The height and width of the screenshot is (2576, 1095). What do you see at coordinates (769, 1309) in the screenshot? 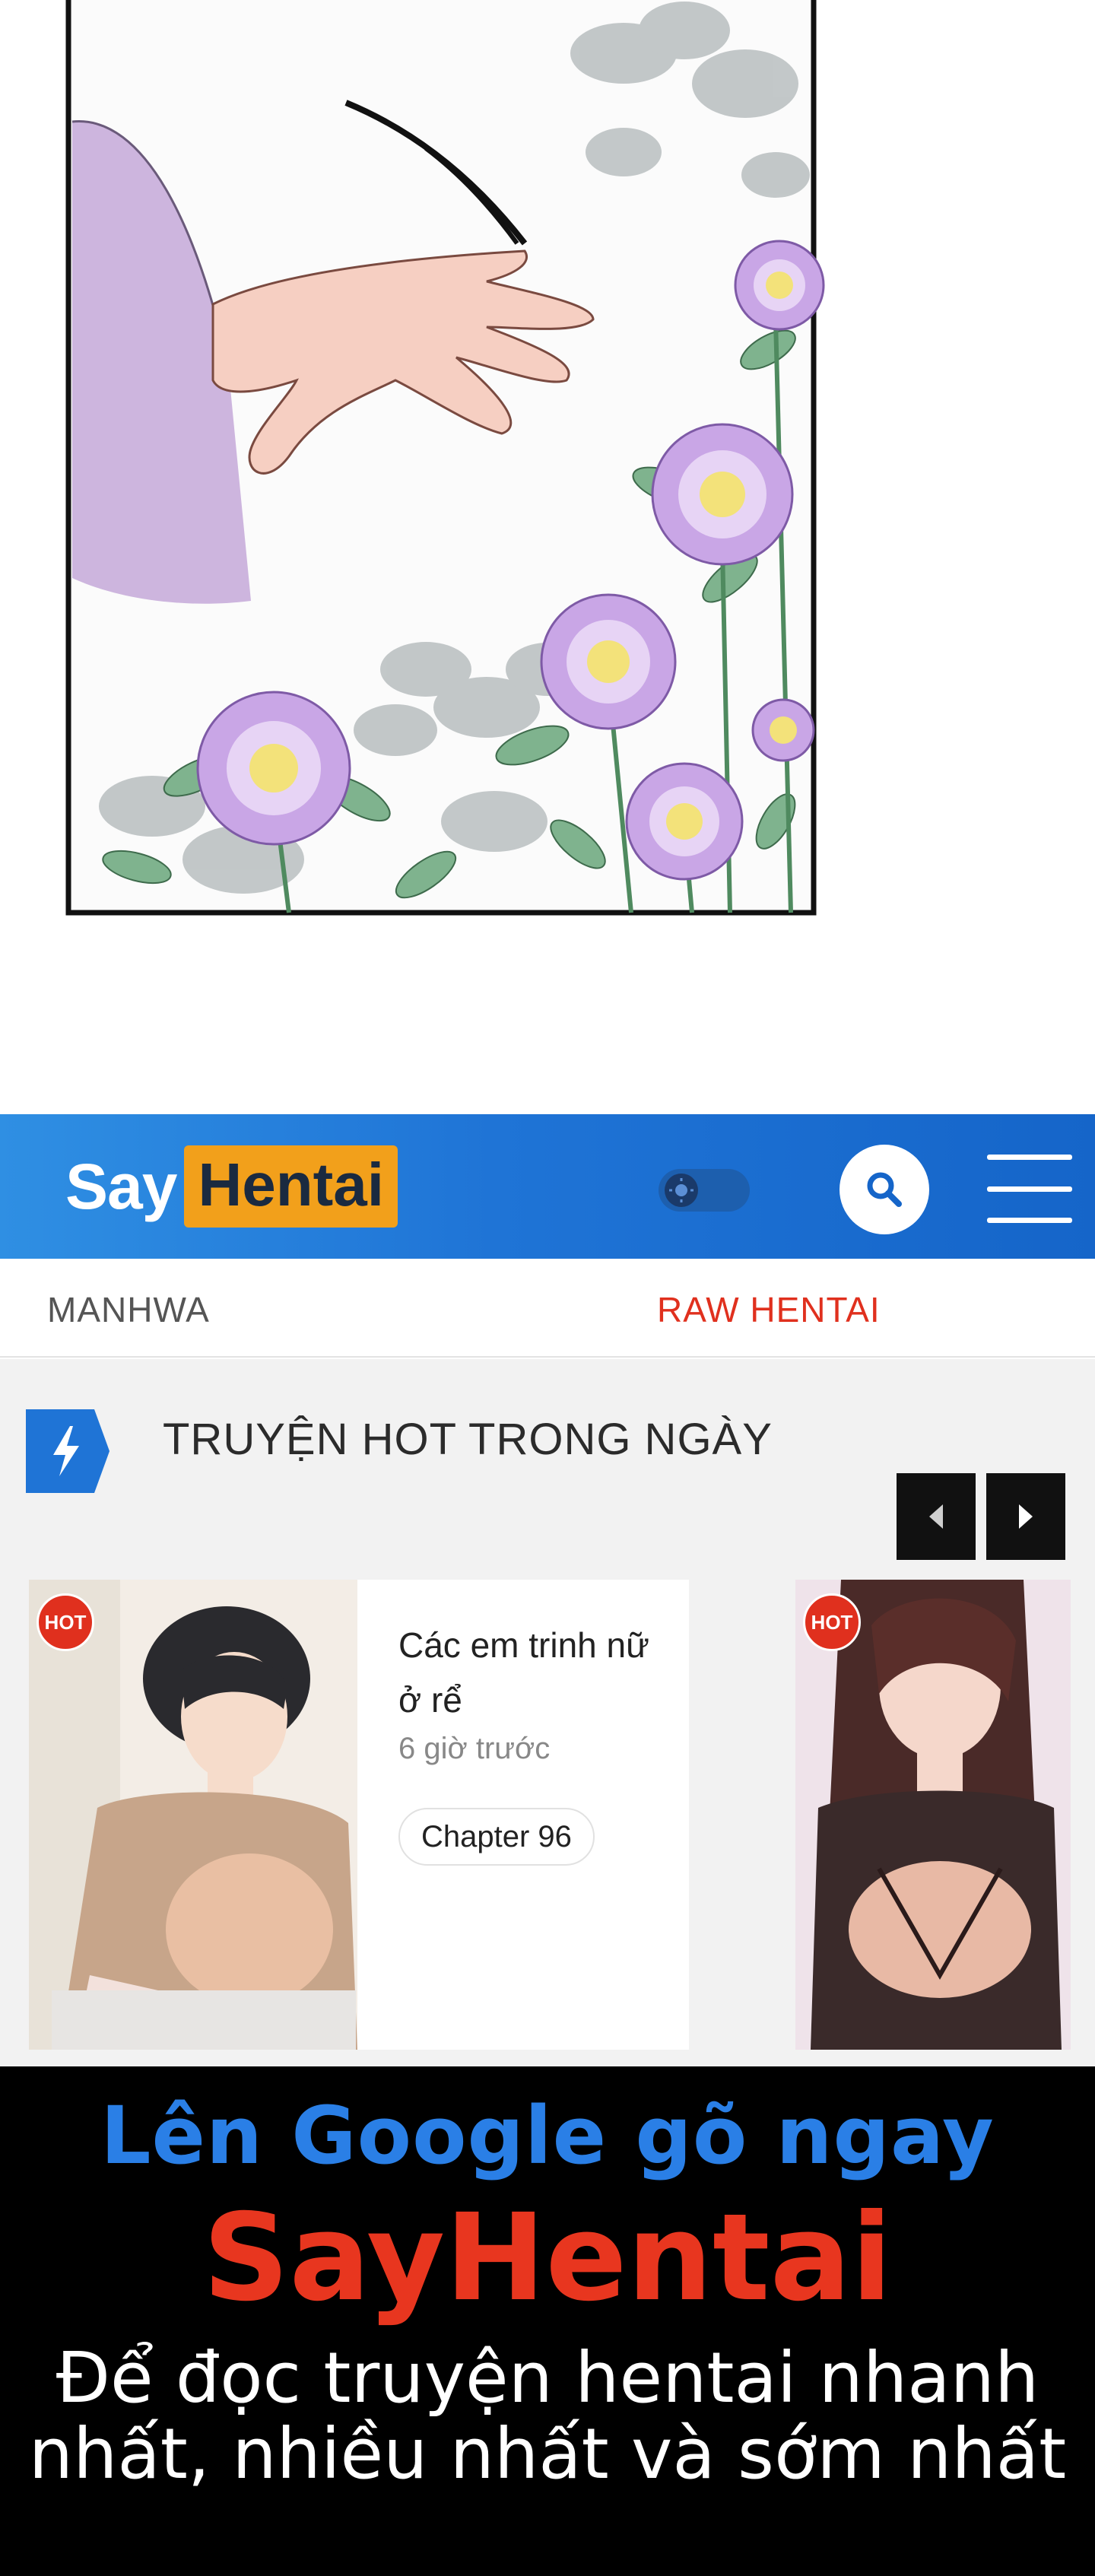
I see `tab-raw-hentai: RAW HENTAI` at bounding box center [769, 1309].